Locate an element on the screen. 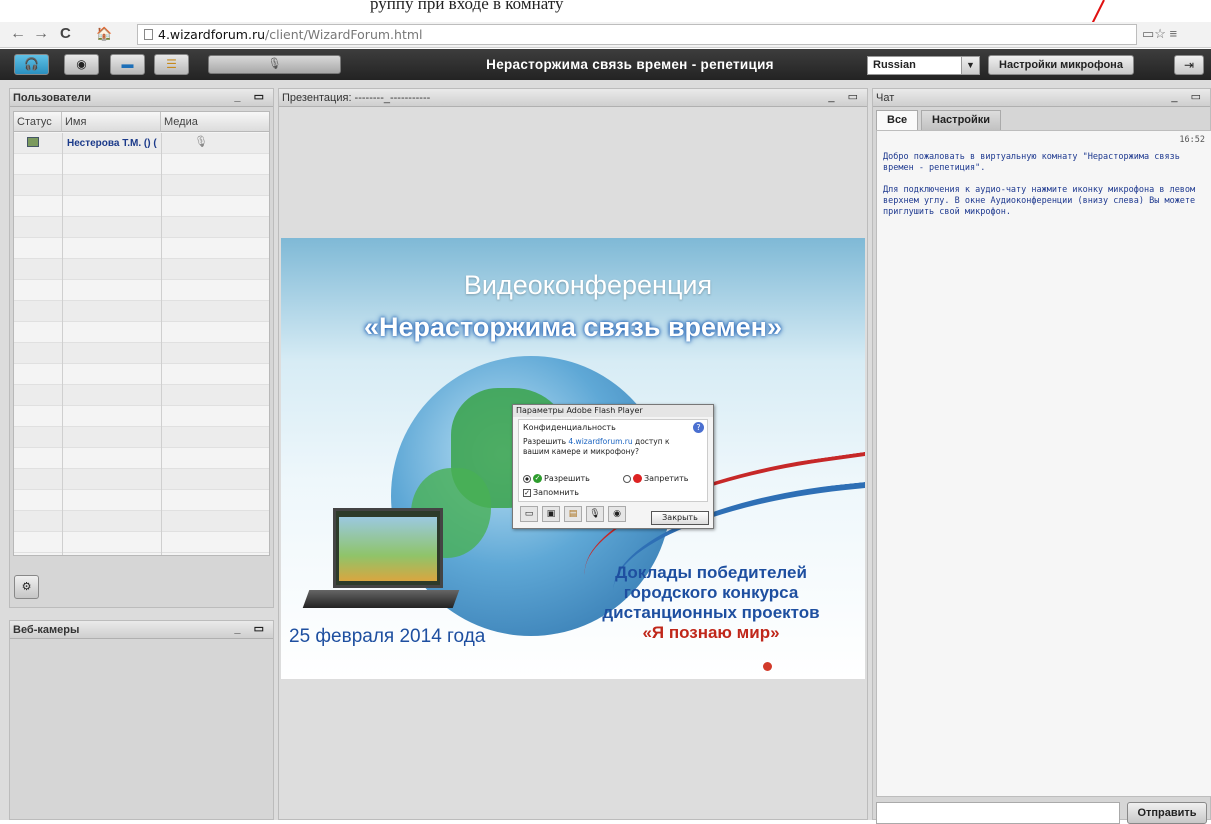  tab-all: Все is located at coordinates (897, 120).